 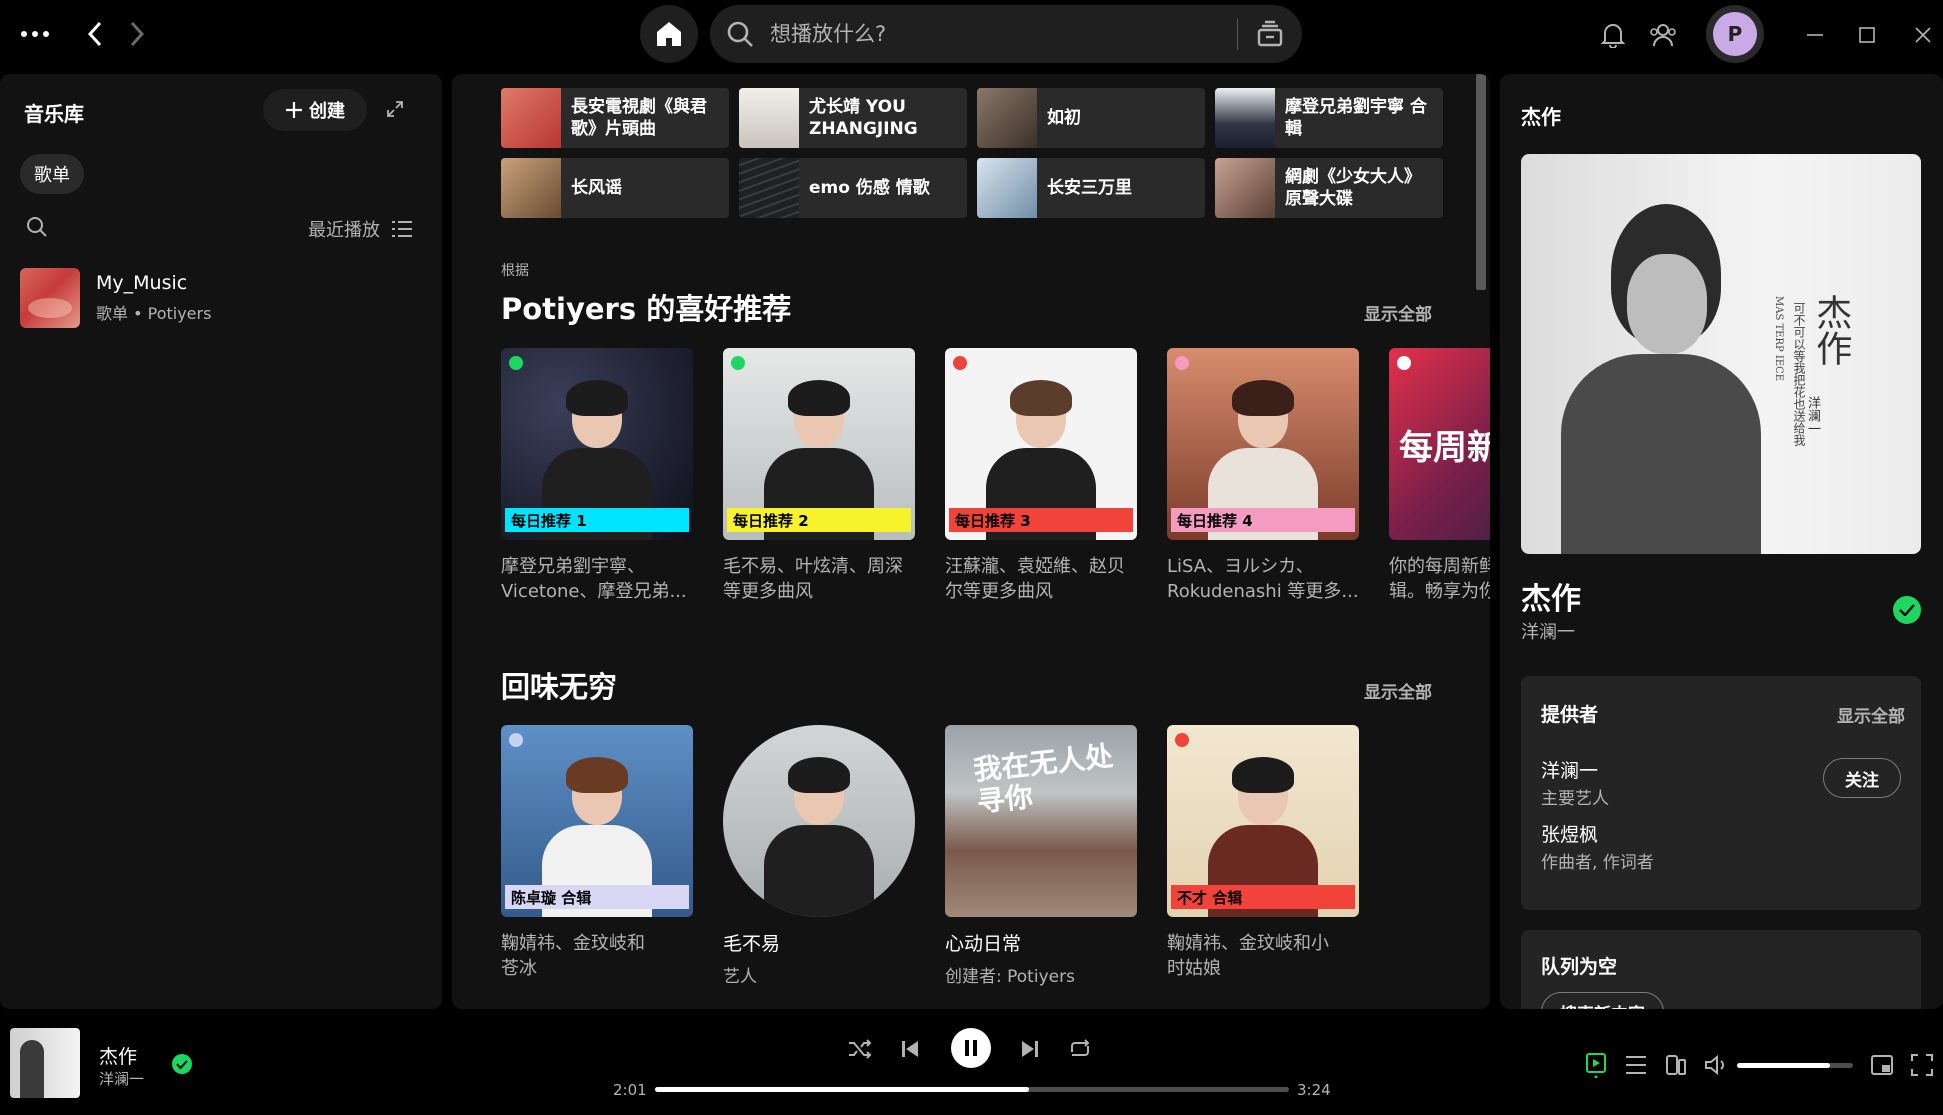 I want to click on now-playing-view-icon, so click(x=1596, y=1065).